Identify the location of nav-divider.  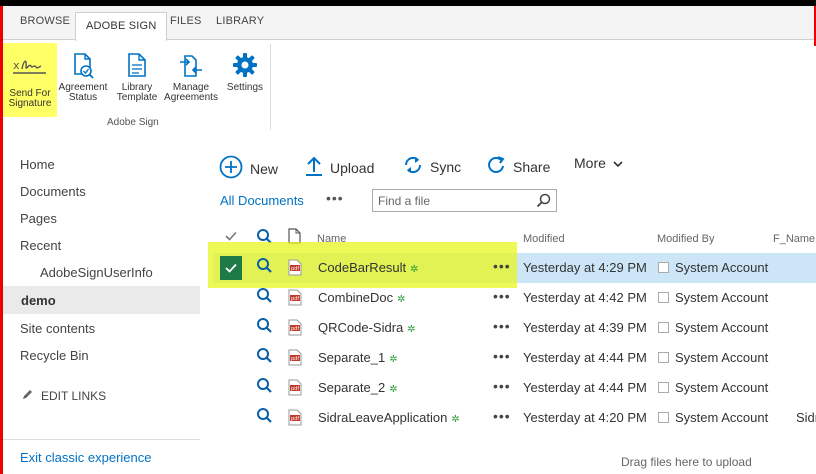
(101, 439).